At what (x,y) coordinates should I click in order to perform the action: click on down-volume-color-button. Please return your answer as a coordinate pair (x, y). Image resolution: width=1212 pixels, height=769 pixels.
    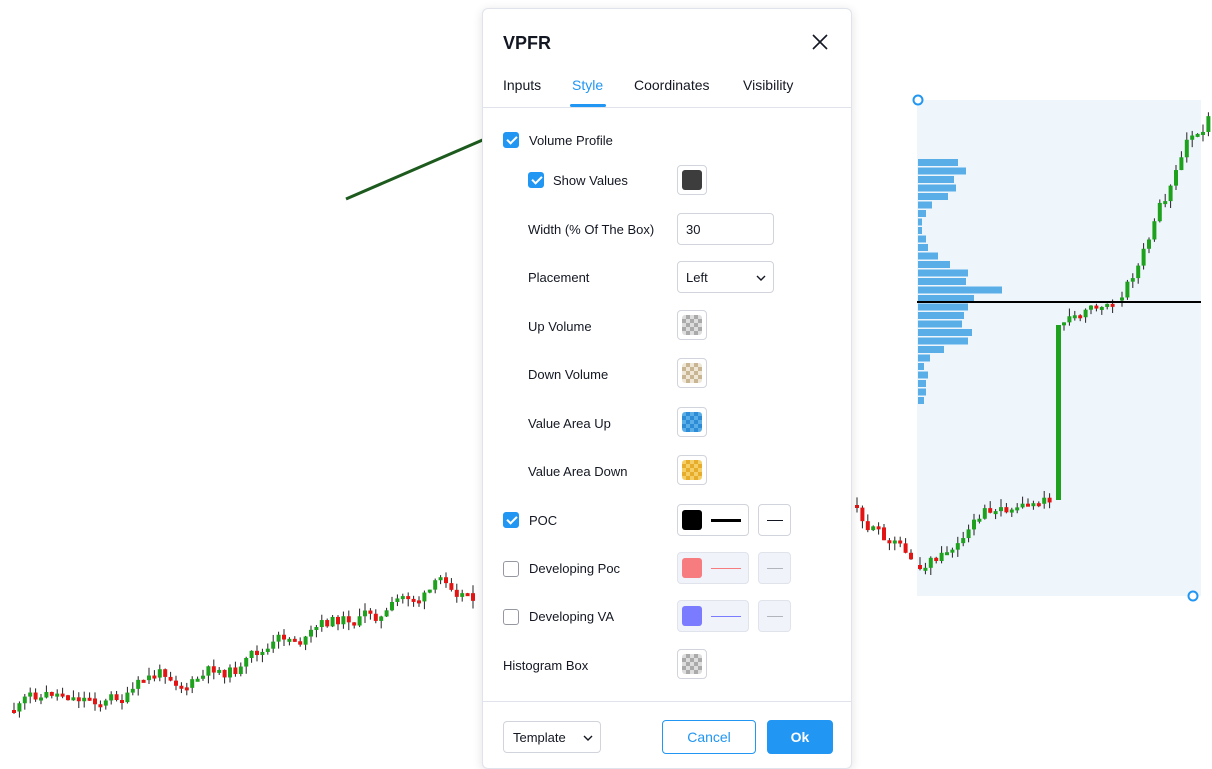
    Looking at the image, I should click on (692, 373).